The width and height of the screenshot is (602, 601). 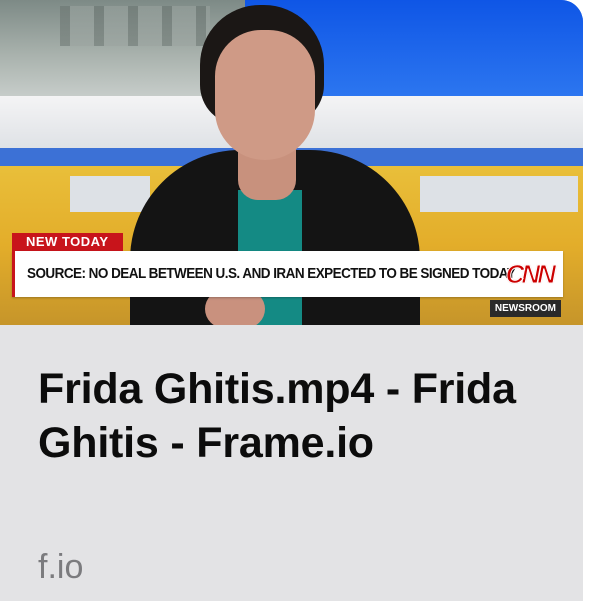 I want to click on link-domain: f.io, so click(x=61, y=567).